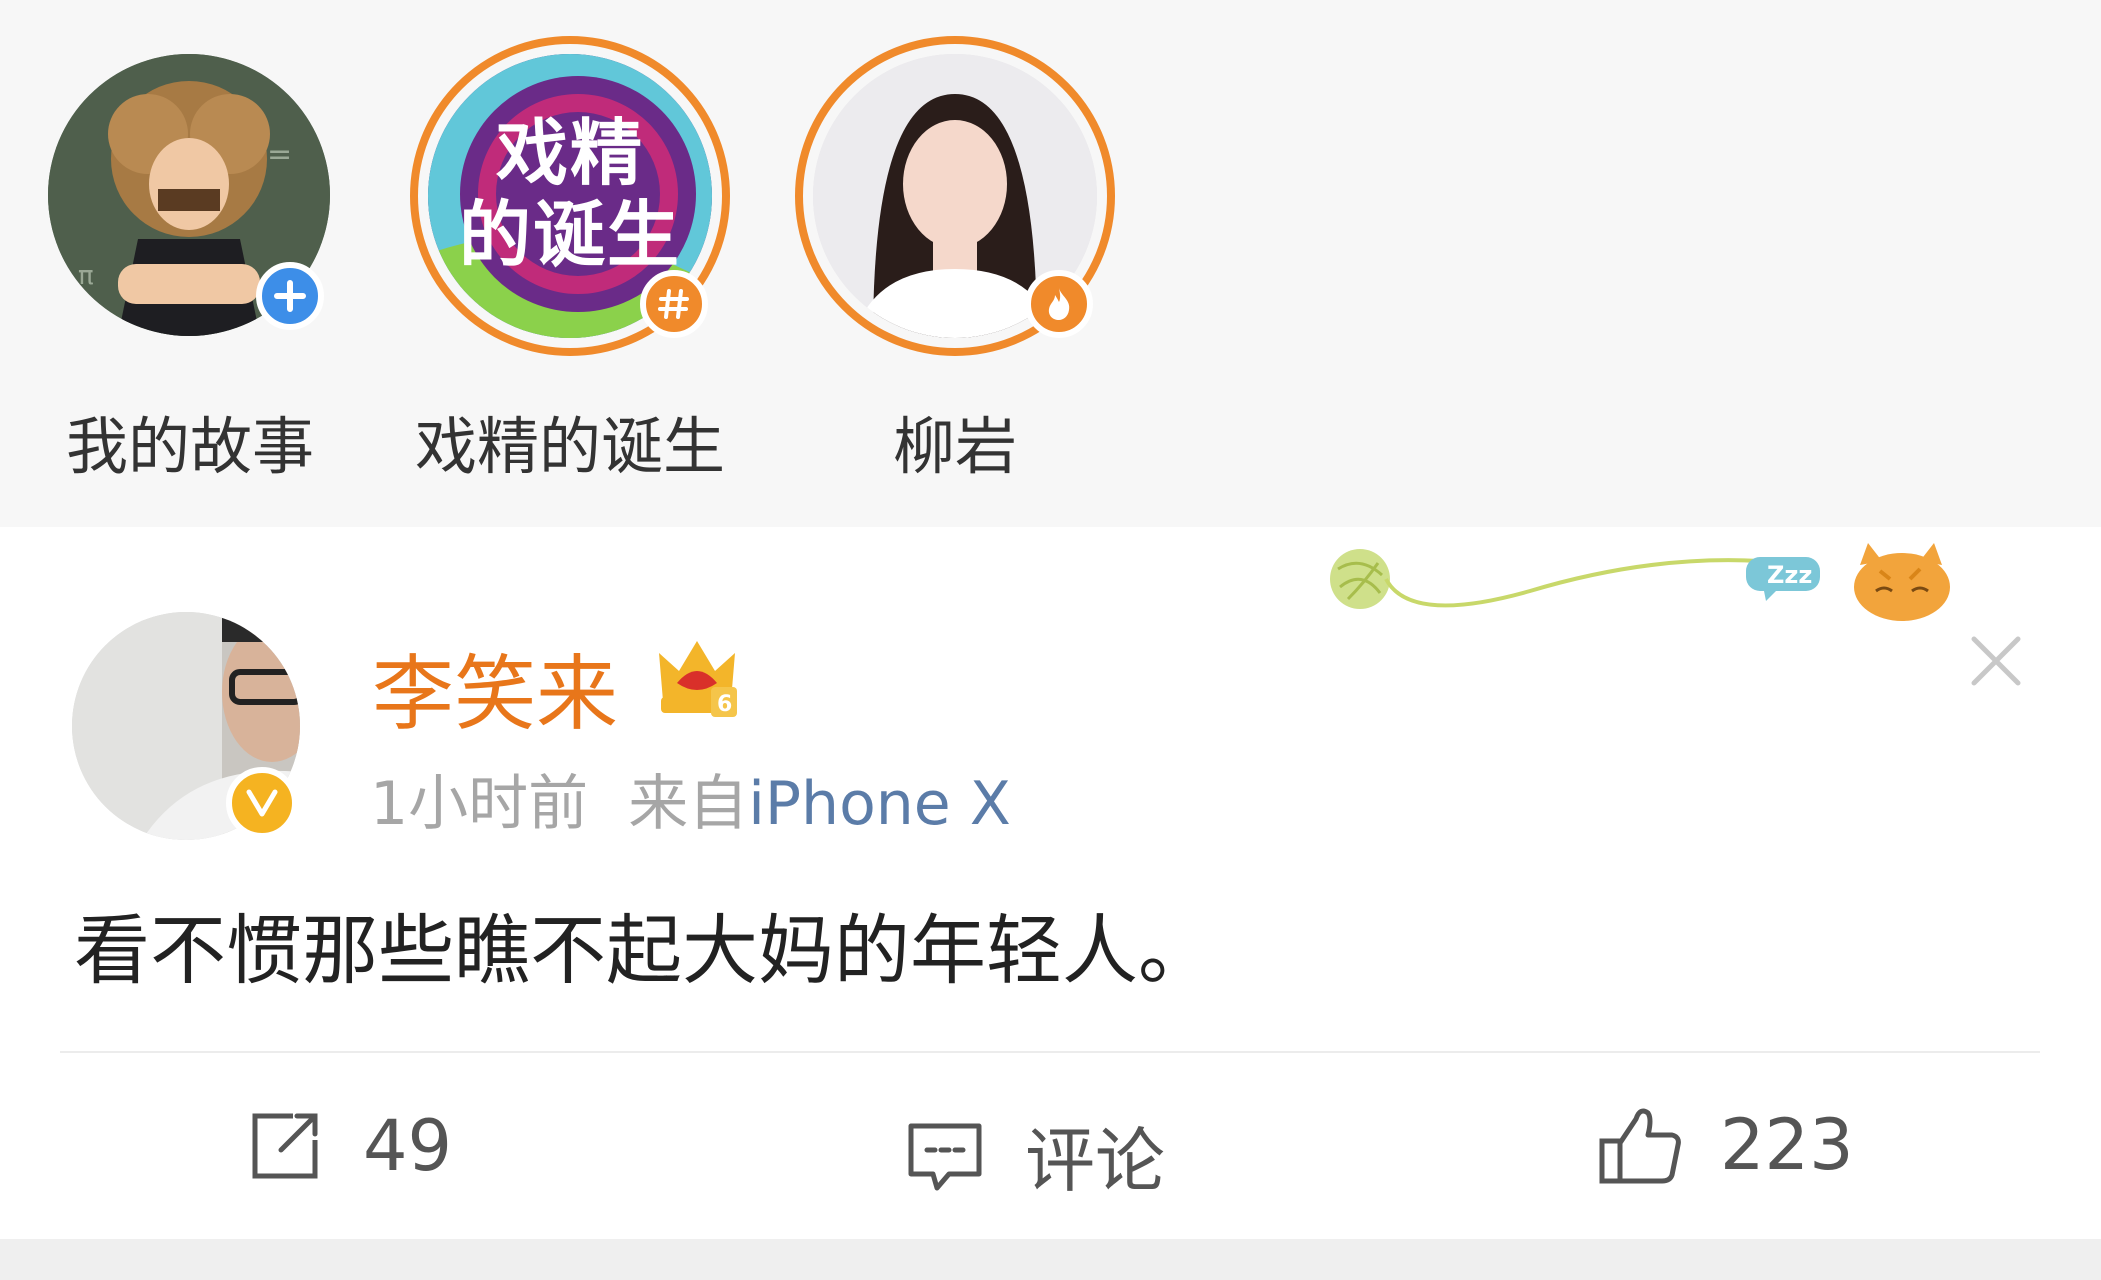 This screenshot has height=1280, width=2101. I want to click on svg-text: π, so click(86, 276).